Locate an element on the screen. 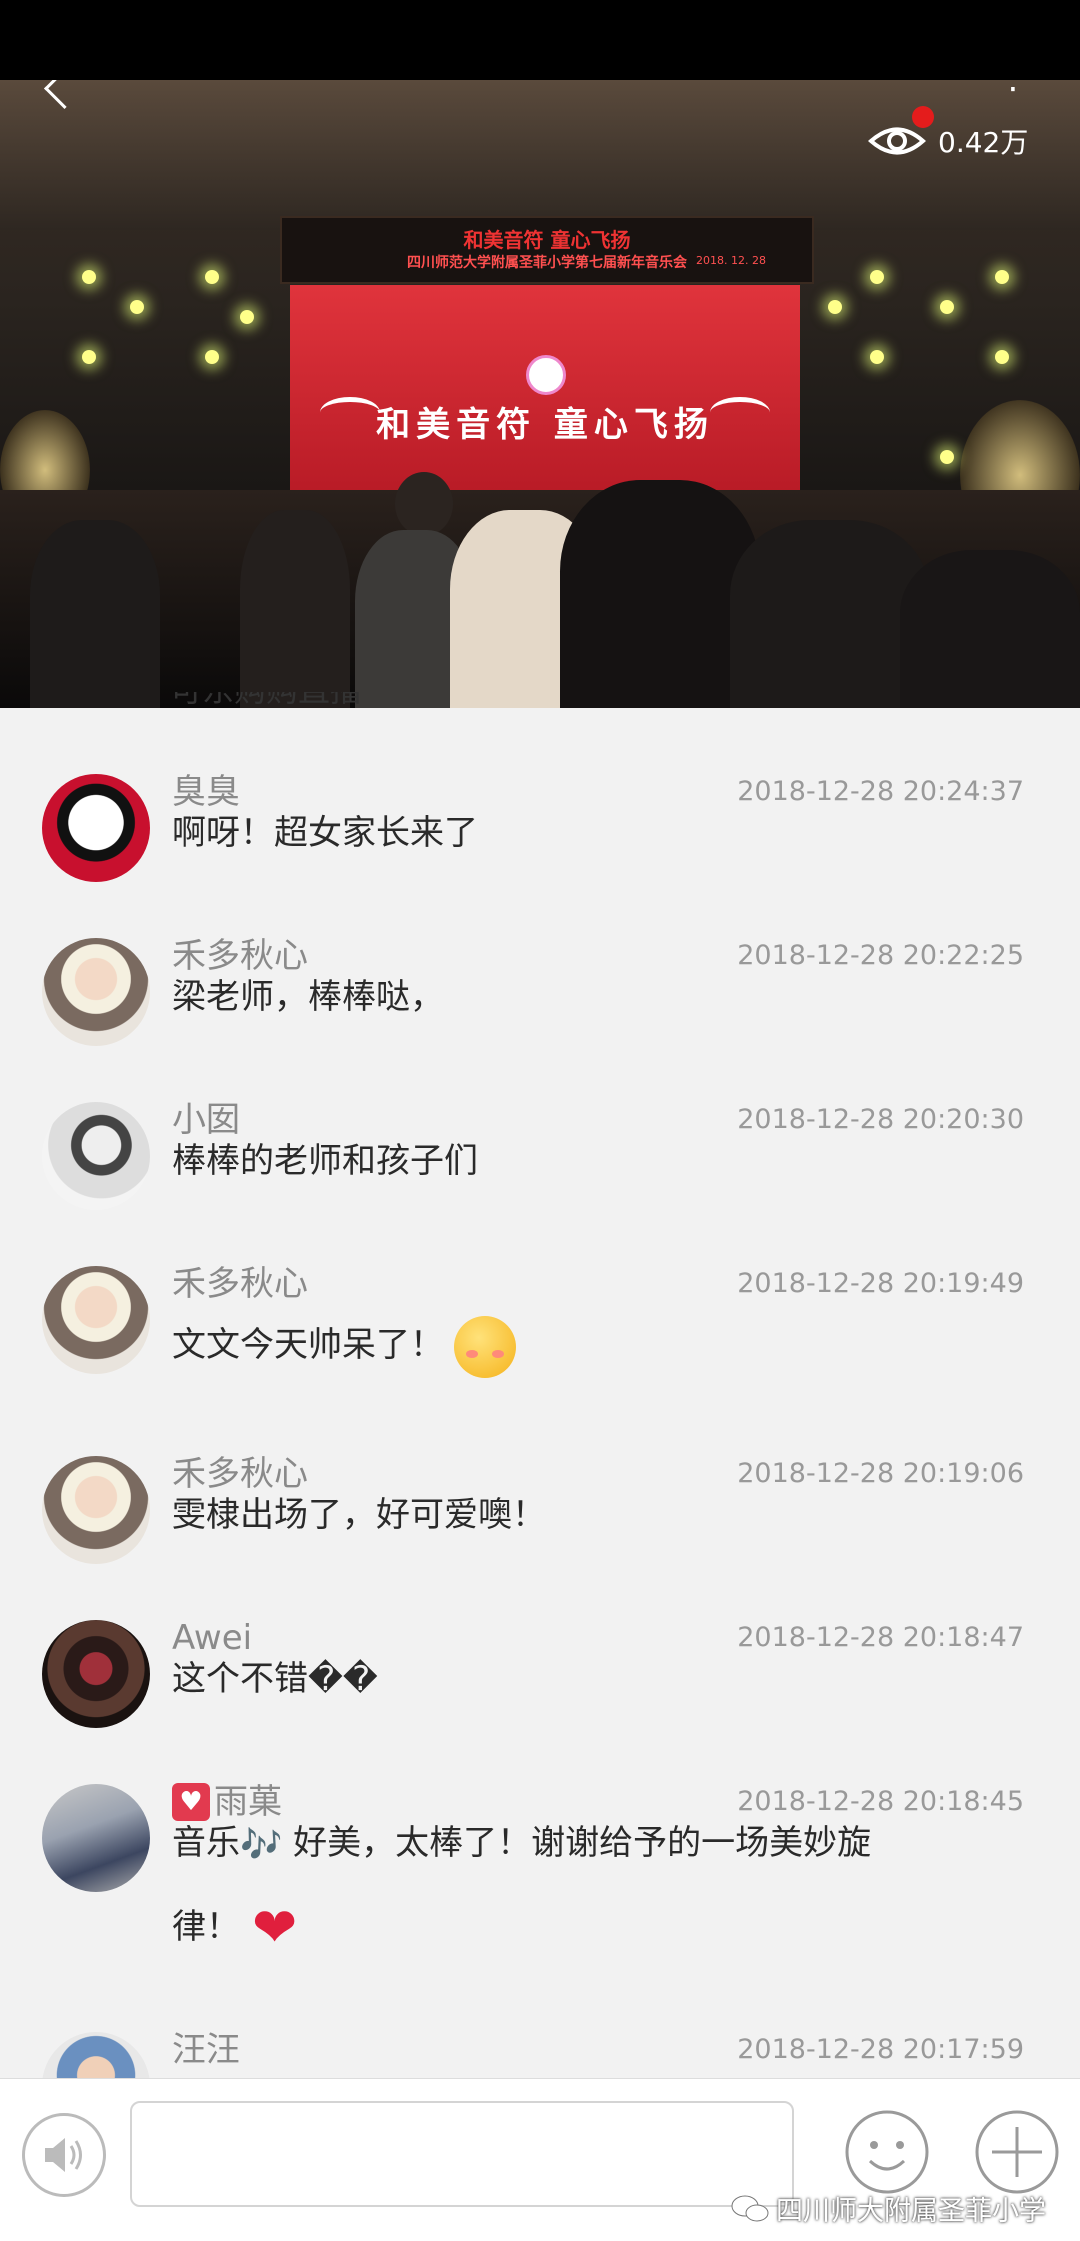  comment-text: 文文今天帅呆了！ is located at coordinates (572, 1345).